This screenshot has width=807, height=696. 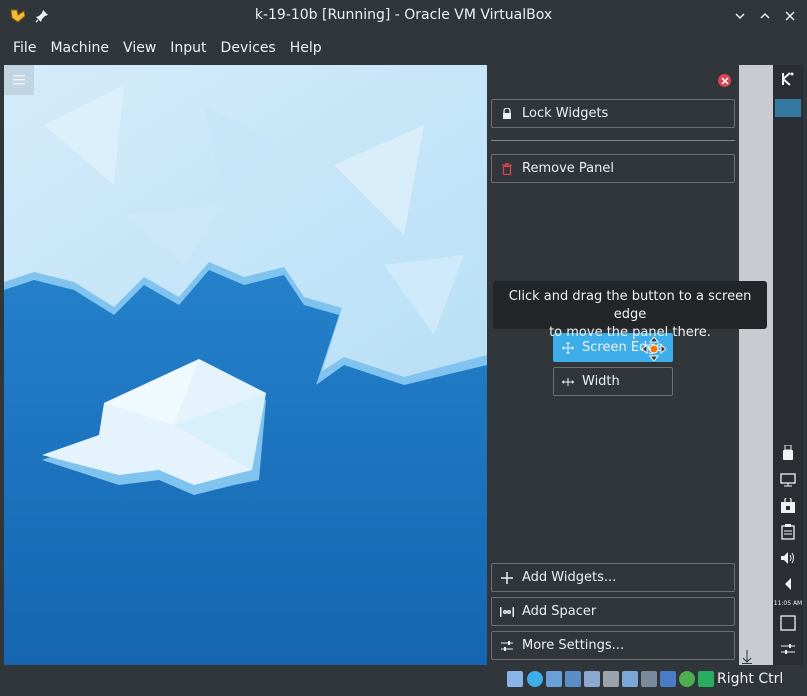 I want to click on move-icon, so click(x=568, y=347).